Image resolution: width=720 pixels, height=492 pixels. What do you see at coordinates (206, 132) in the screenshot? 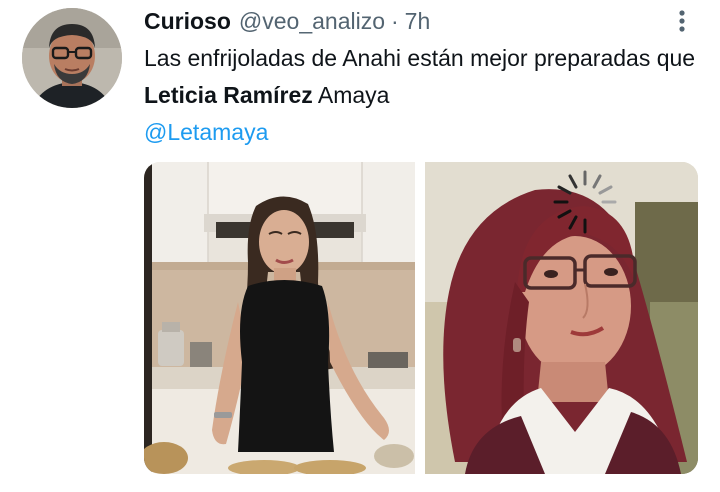
I see `mention-link: @Letamaya` at bounding box center [206, 132].